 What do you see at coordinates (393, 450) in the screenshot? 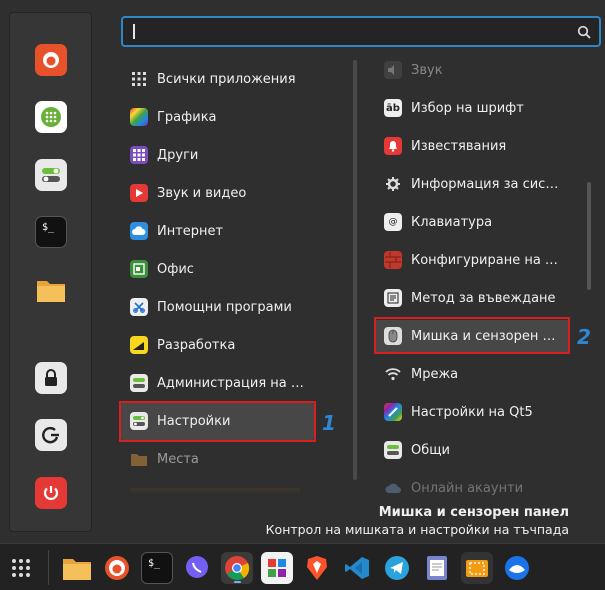
I see `general-toggle-icon` at bounding box center [393, 450].